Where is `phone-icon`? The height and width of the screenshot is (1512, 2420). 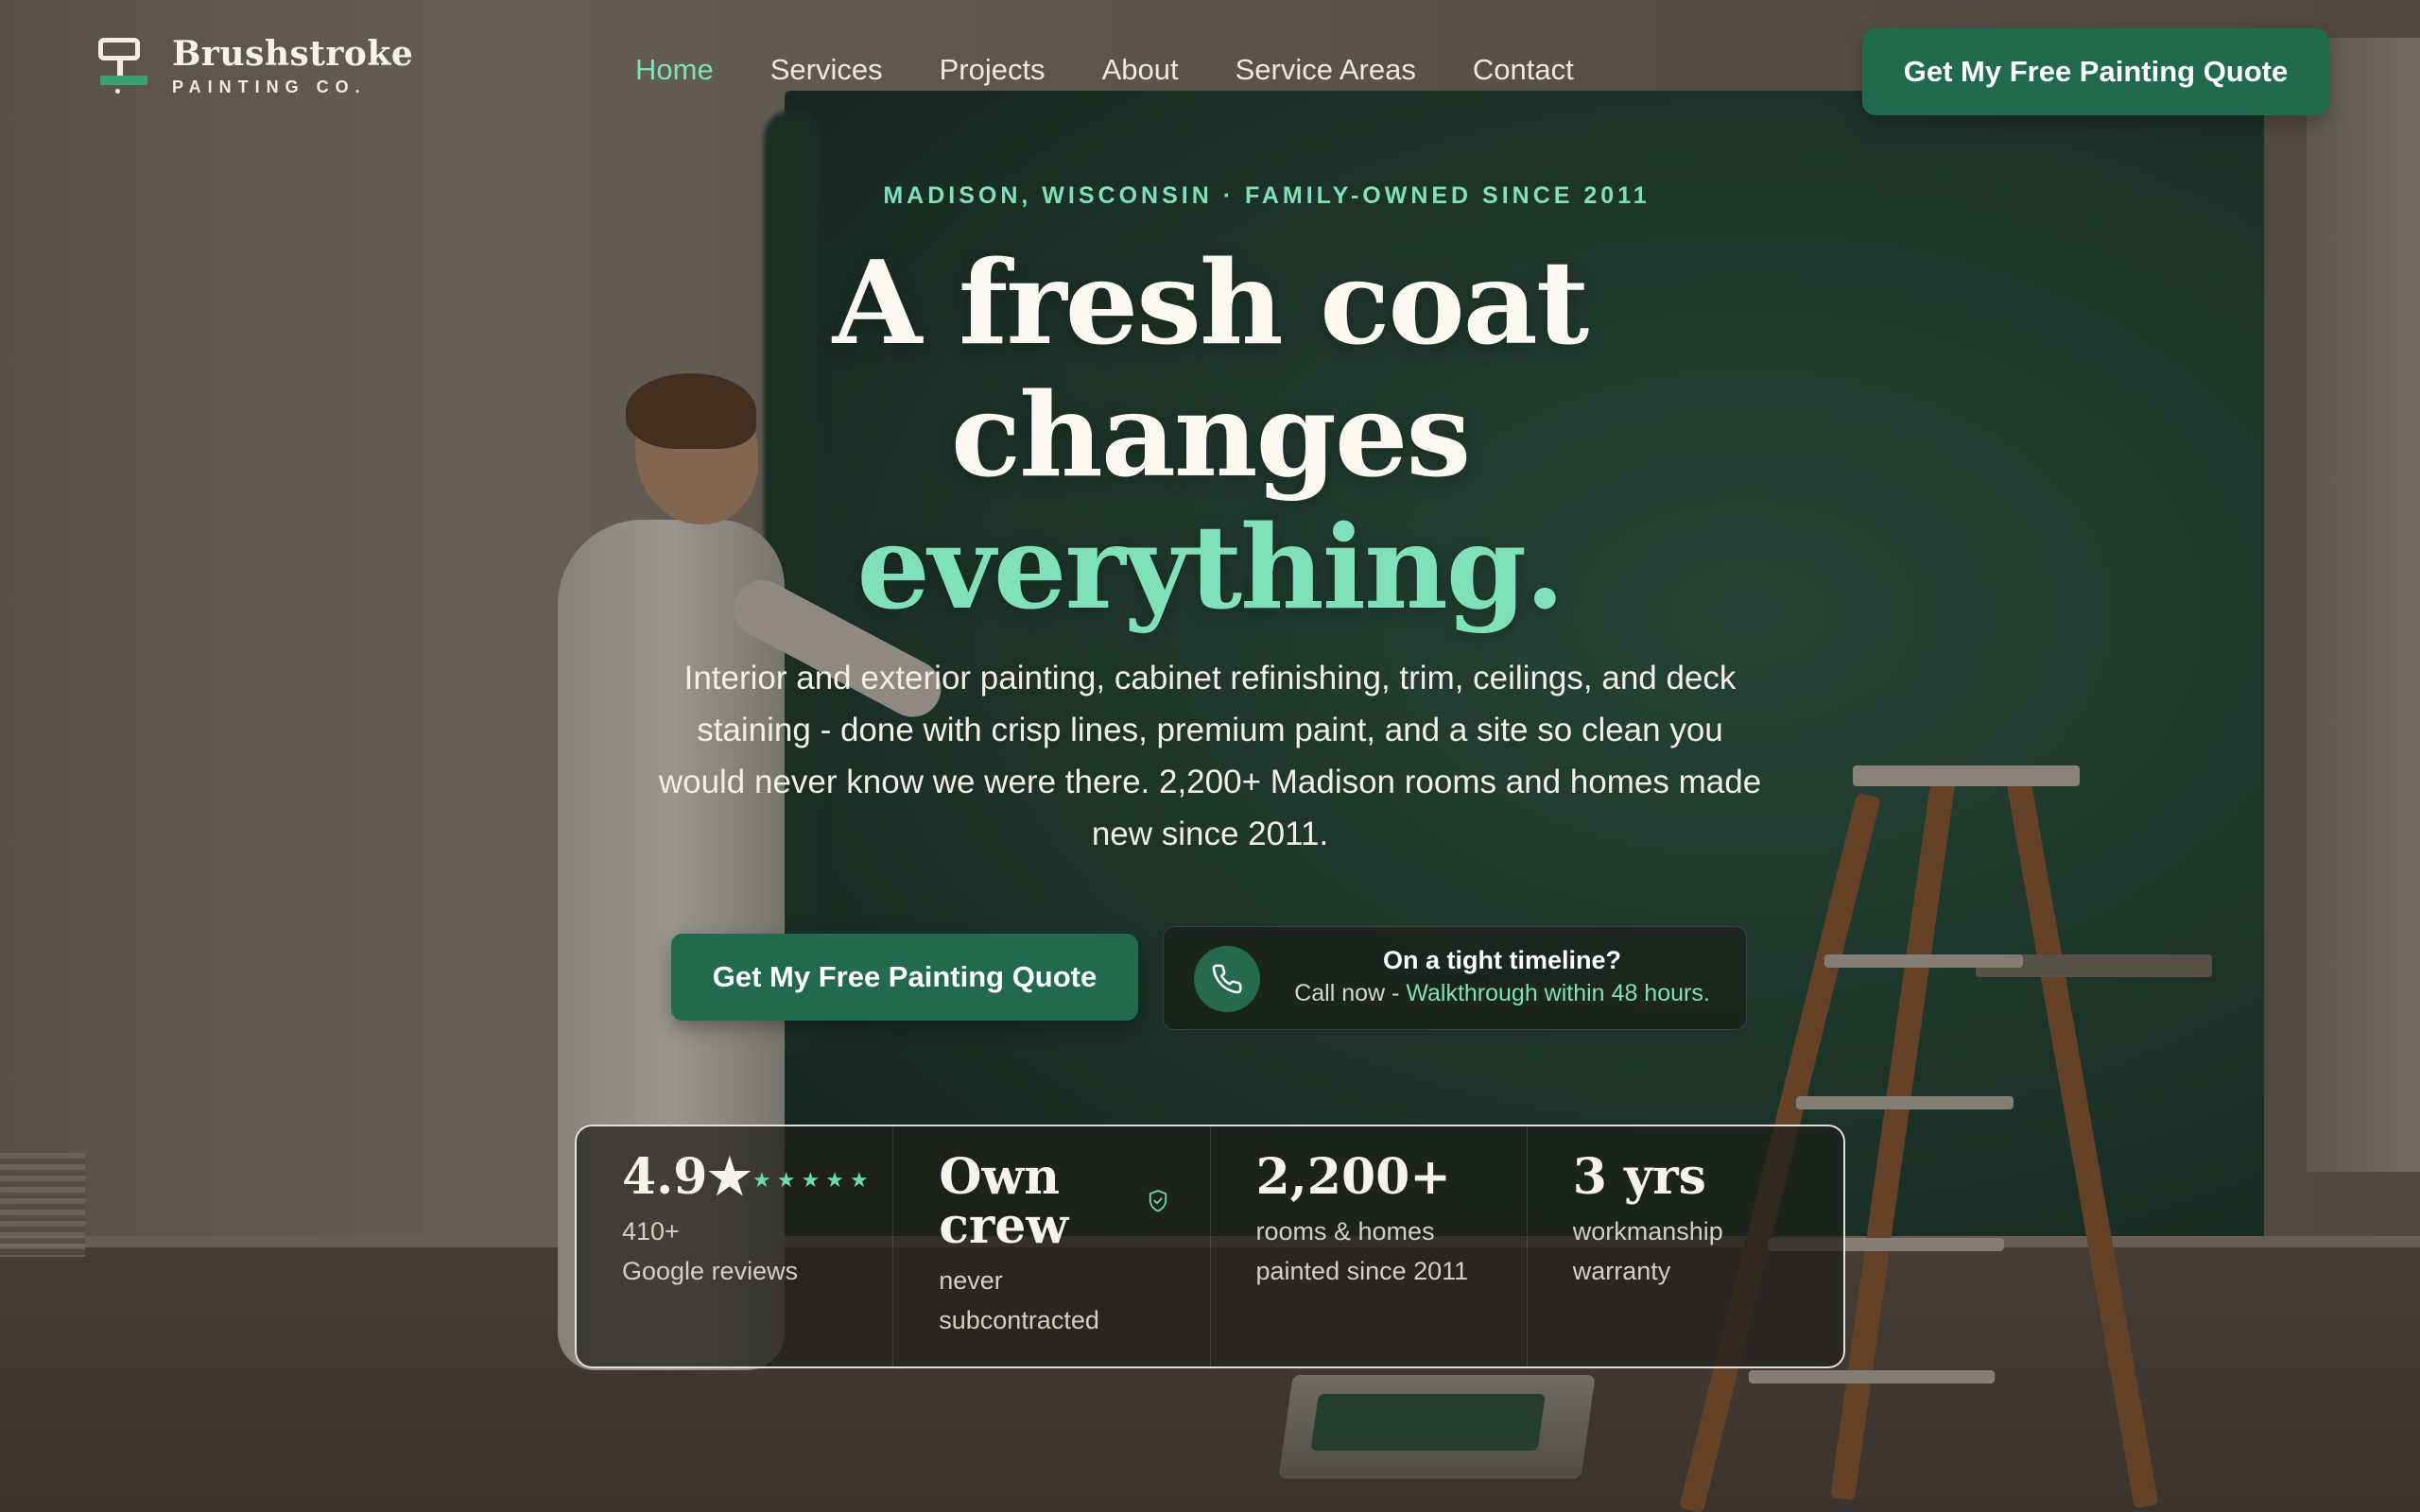 phone-icon is located at coordinates (1227, 979).